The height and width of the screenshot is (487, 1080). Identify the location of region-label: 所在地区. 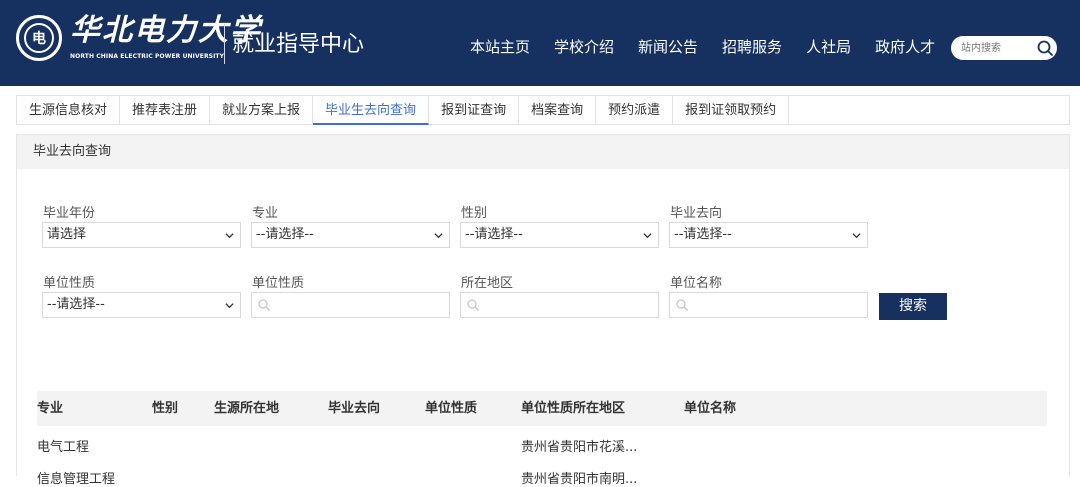
(487, 283).